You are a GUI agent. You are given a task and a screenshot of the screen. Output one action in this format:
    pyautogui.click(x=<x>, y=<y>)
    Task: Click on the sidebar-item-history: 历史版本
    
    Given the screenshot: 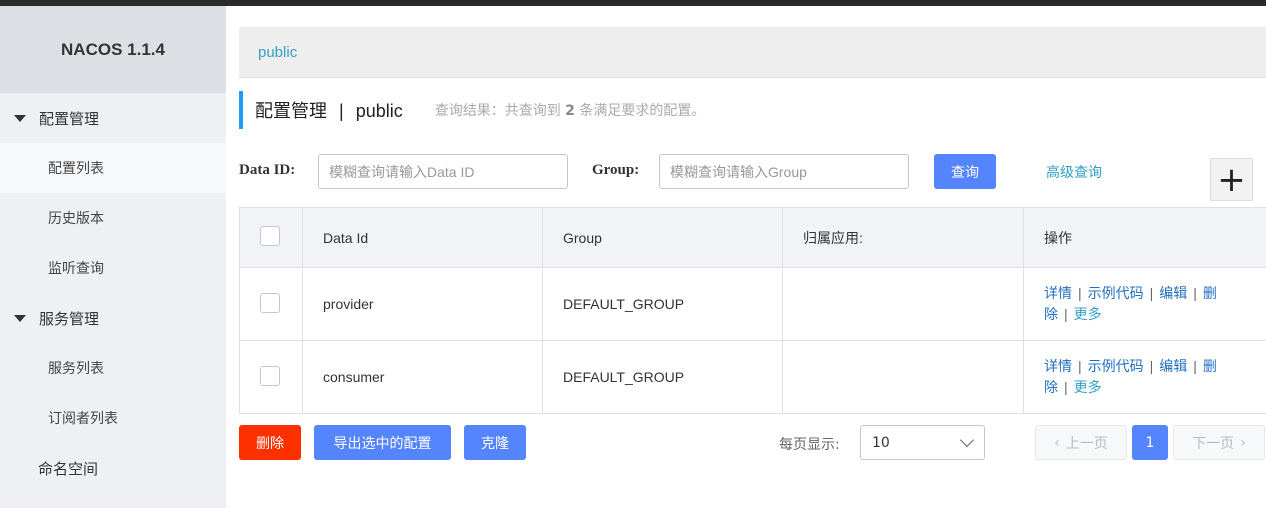 What is the action you would take?
    pyautogui.click(x=113, y=218)
    